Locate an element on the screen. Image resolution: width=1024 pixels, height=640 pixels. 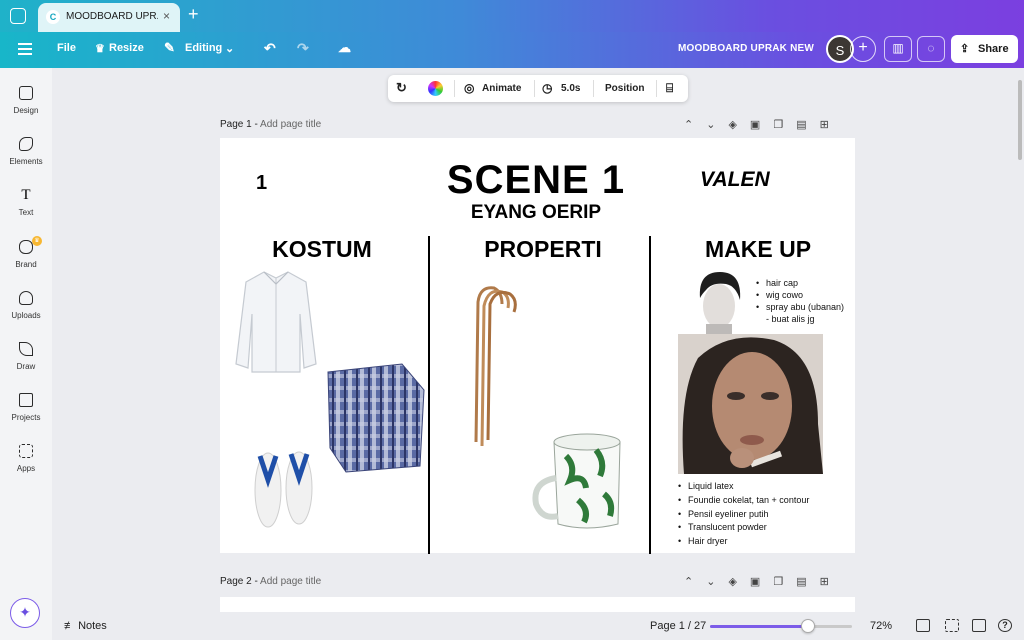
animate-button: Animate is located at coordinates (501, 88).